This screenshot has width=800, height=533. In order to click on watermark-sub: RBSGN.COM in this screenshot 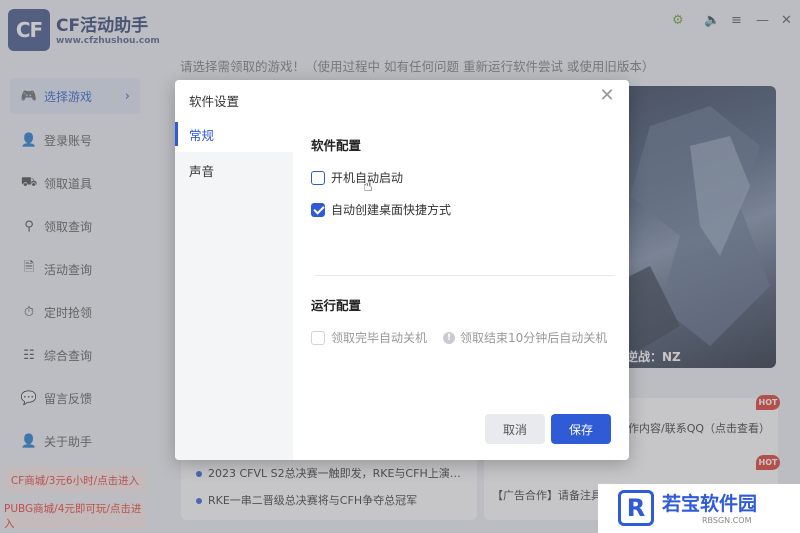, I will do `click(727, 520)`.